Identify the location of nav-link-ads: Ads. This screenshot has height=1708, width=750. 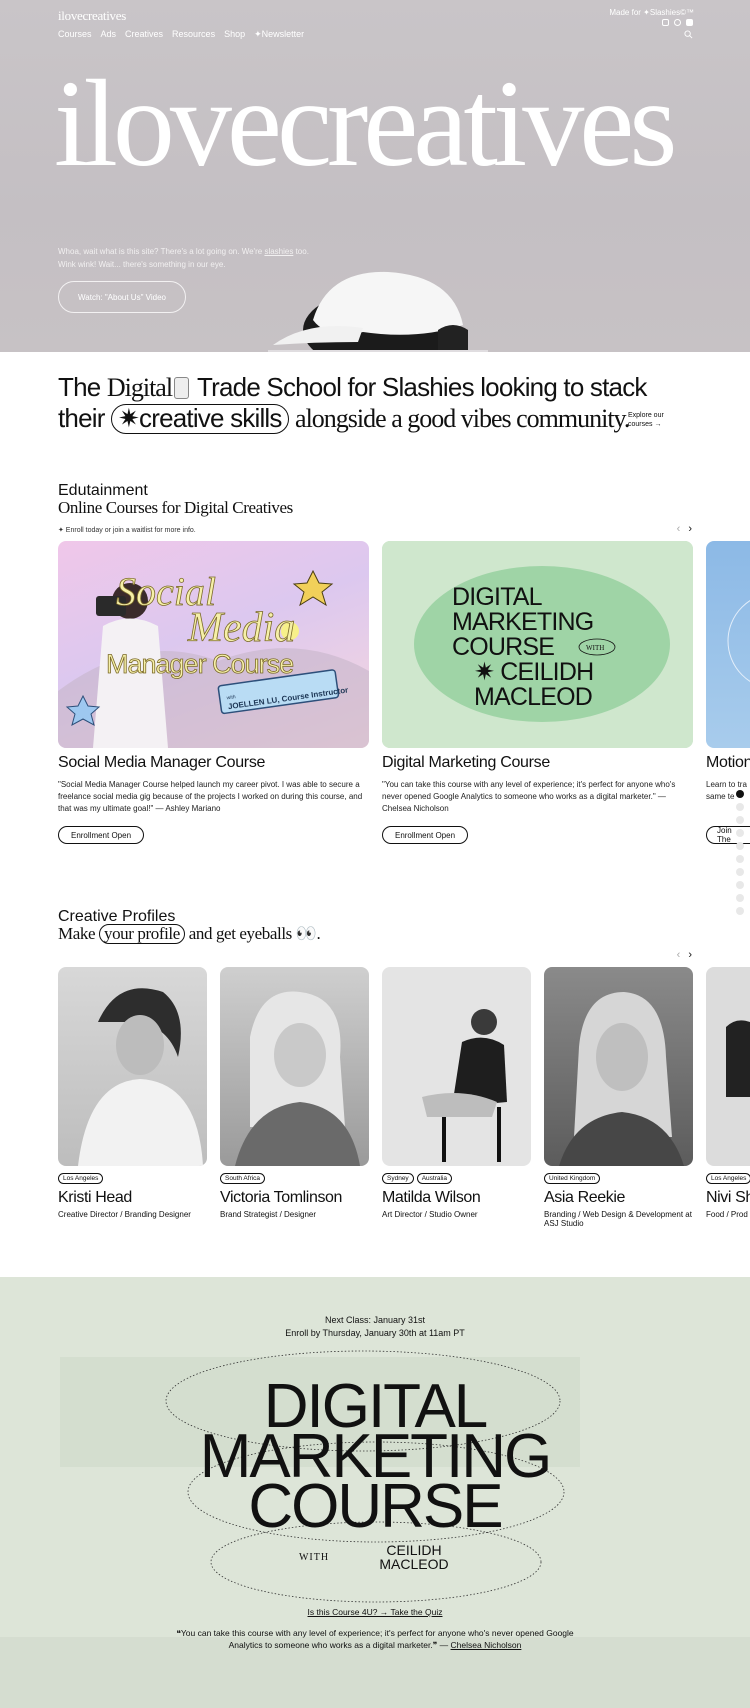
(109, 34).